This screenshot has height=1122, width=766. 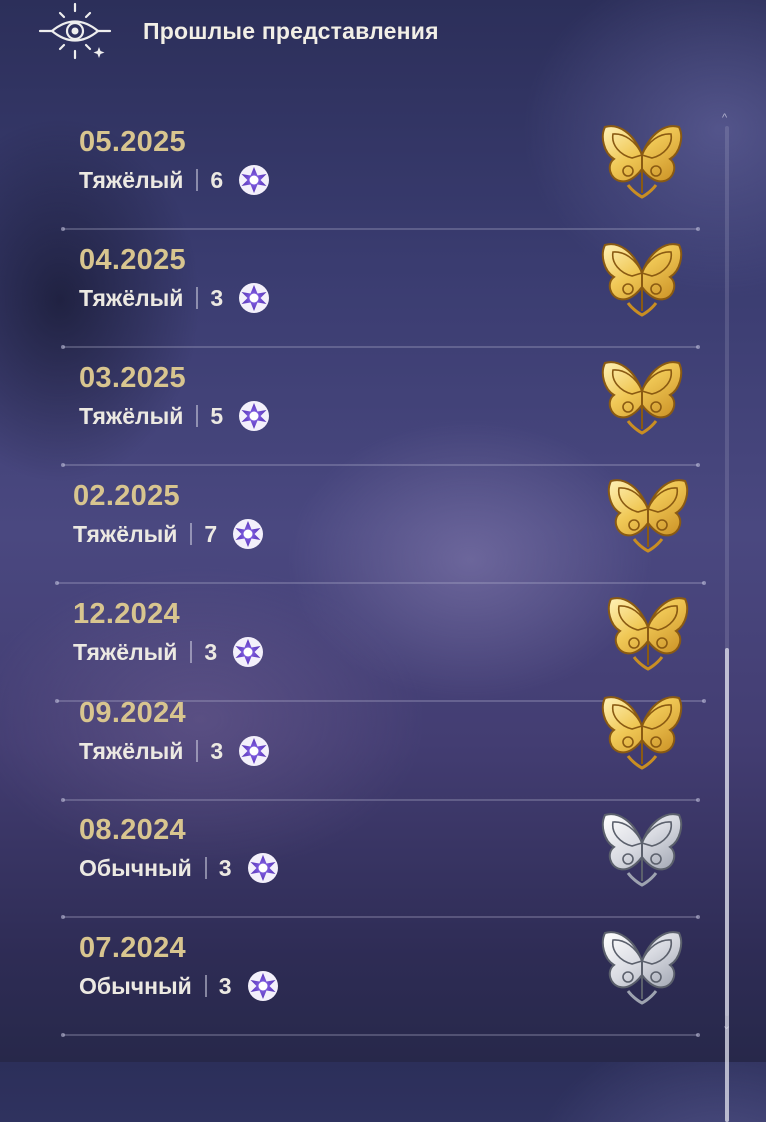 What do you see at coordinates (724, 118) in the screenshot?
I see `scroll-up-arrow-icon: ^` at bounding box center [724, 118].